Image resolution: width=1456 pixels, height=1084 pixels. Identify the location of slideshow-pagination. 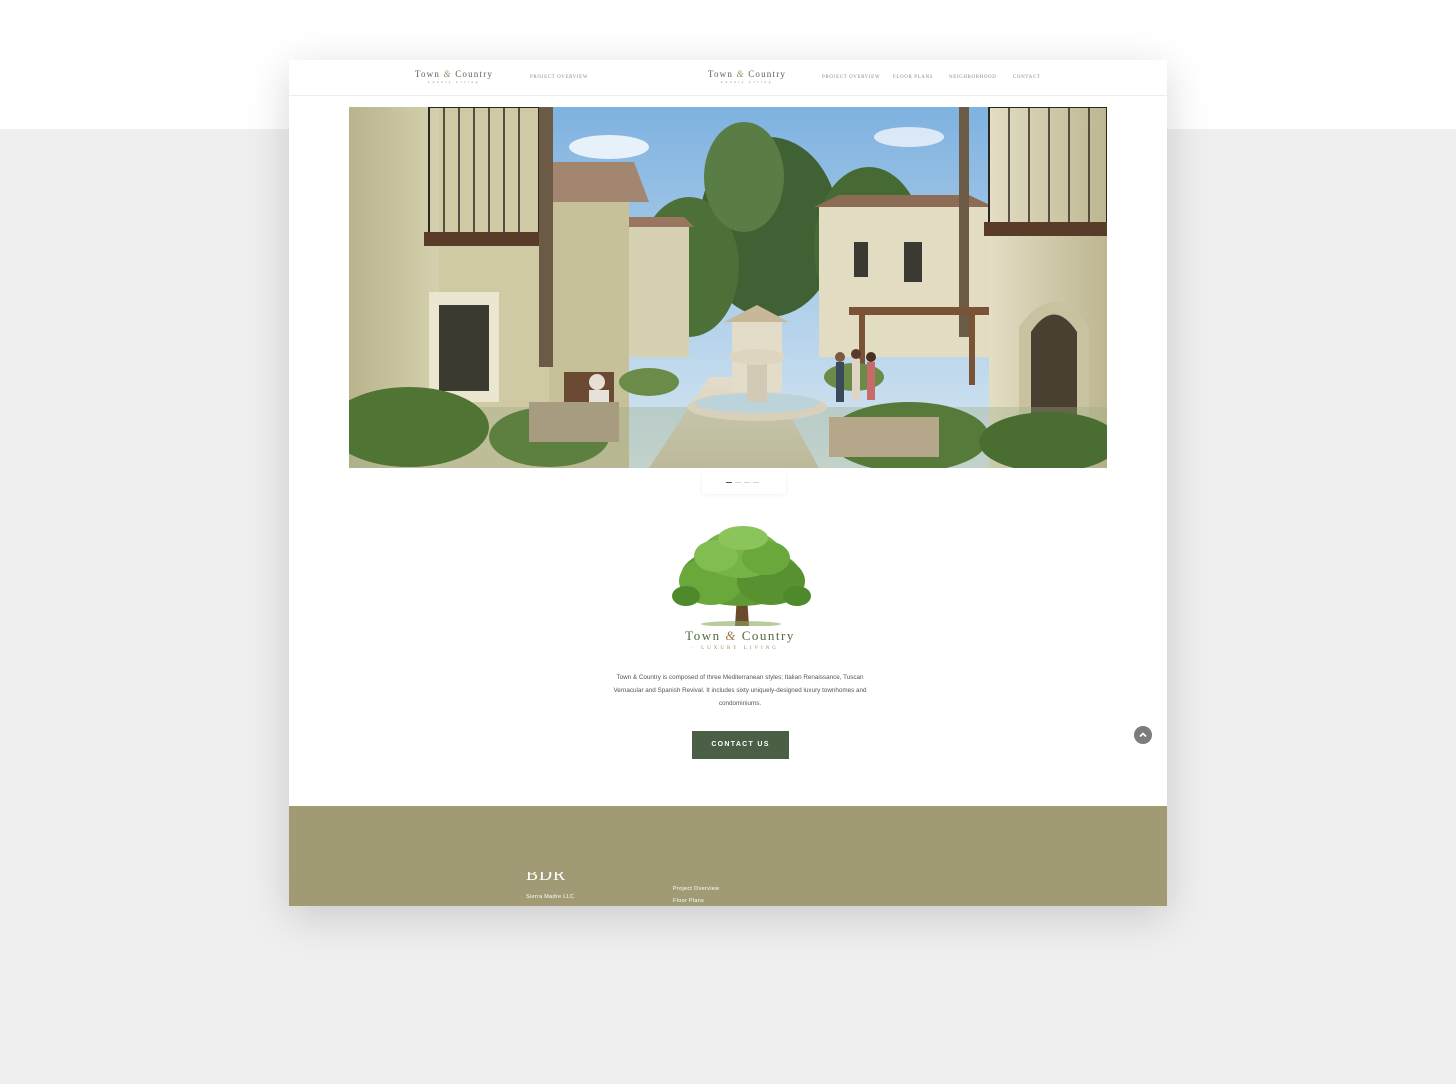
(744, 483).